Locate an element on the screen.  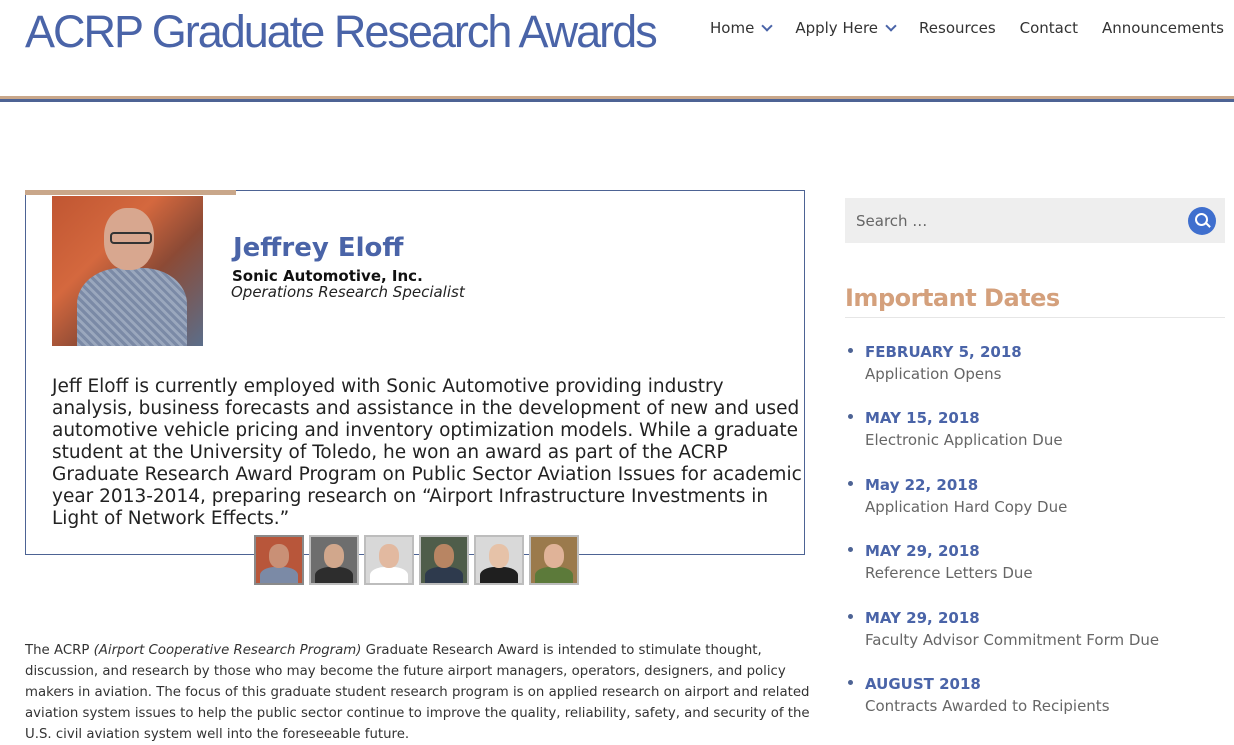
nav-label: Home is located at coordinates (732, 28).